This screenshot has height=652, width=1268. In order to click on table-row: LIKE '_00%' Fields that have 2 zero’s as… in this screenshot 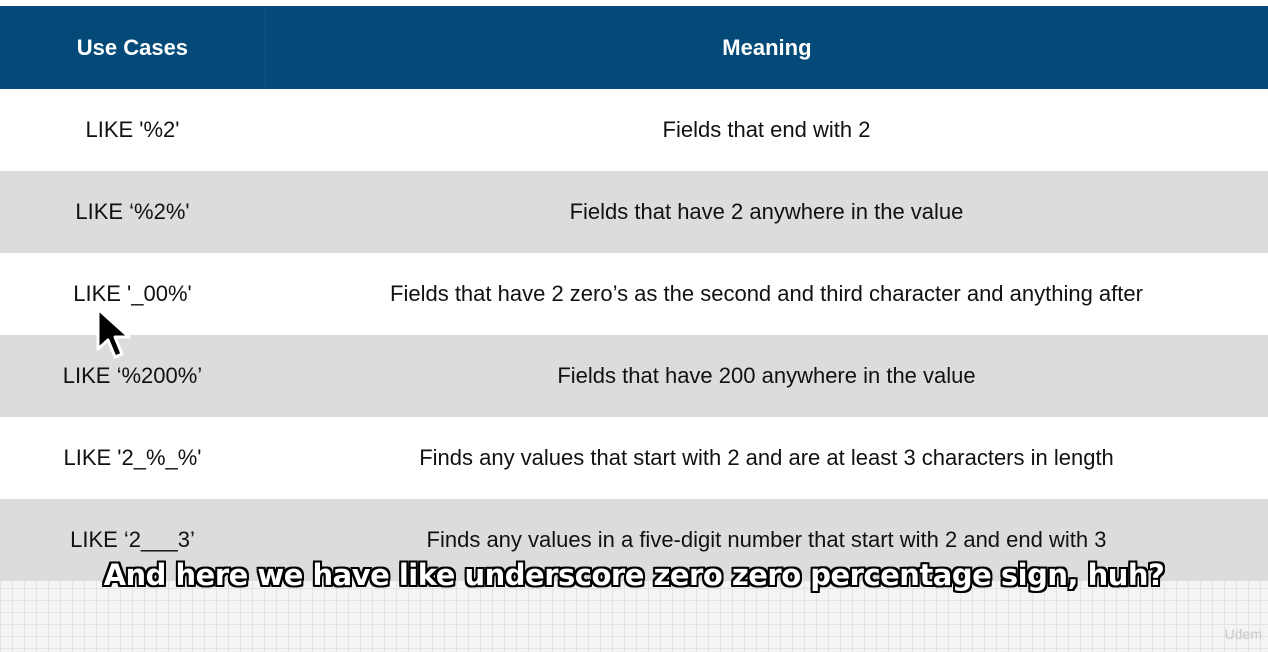, I will do `click(634, 294)`.